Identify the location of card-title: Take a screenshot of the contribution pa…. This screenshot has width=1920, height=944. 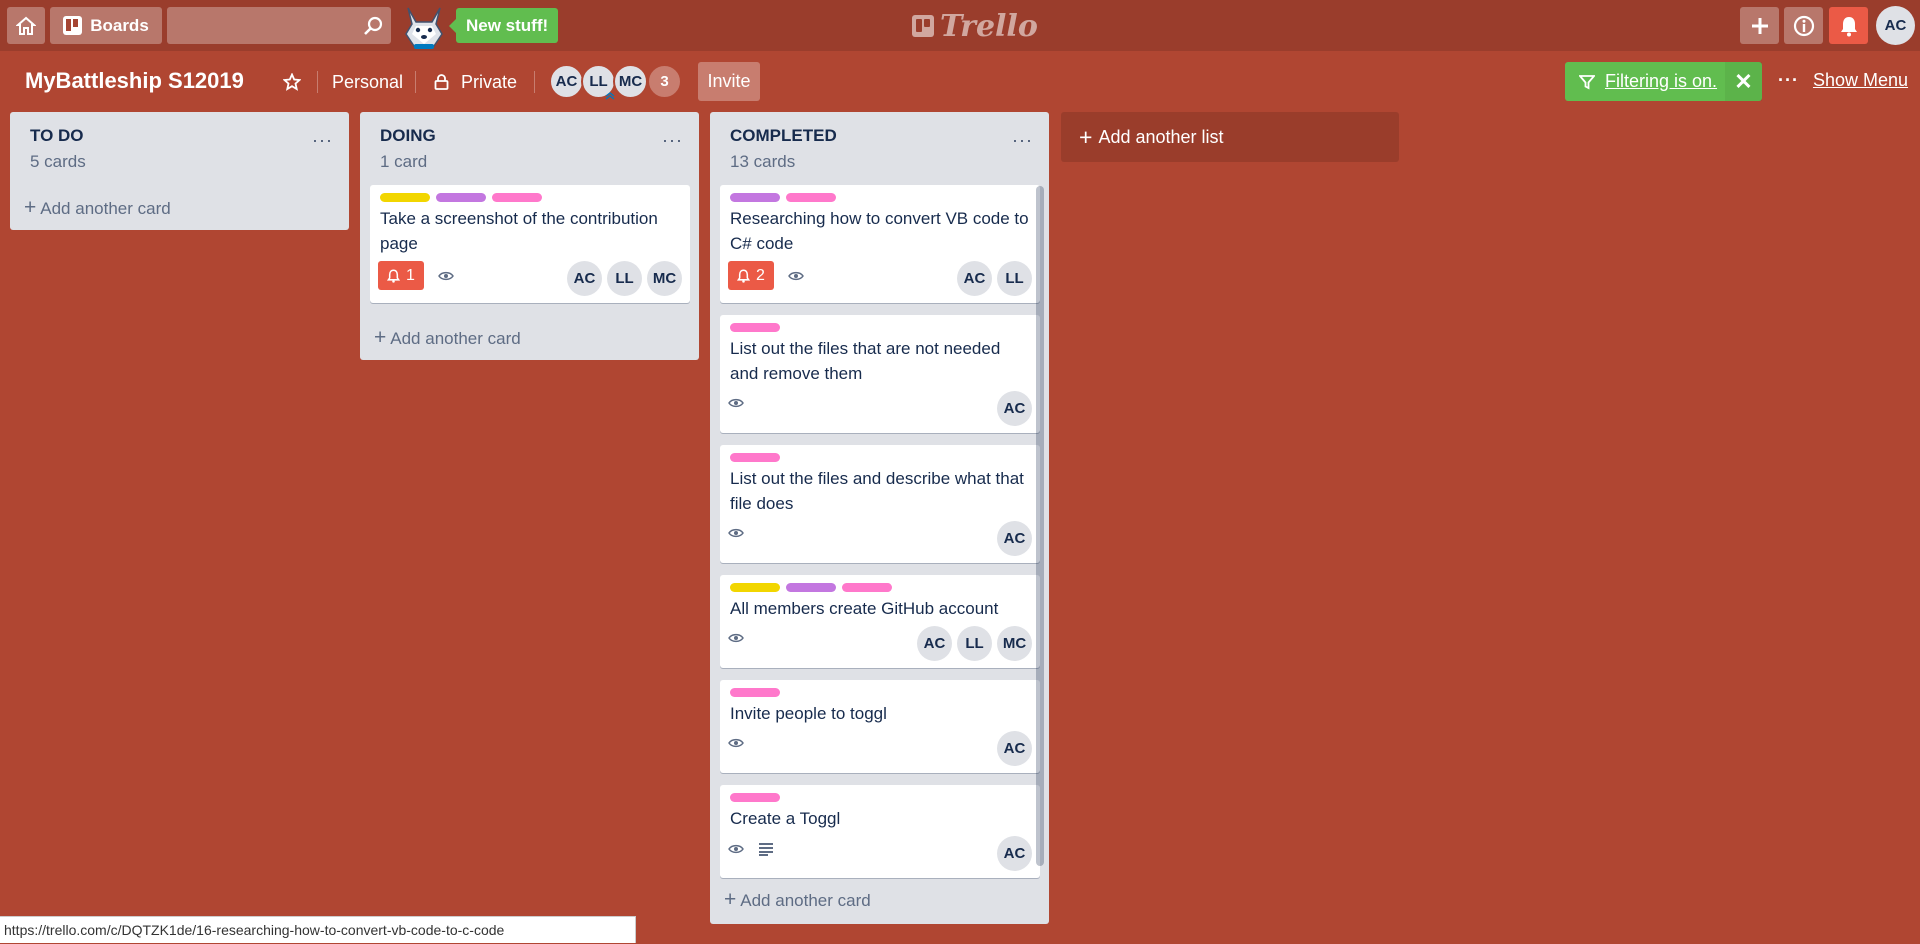
(519, 231).